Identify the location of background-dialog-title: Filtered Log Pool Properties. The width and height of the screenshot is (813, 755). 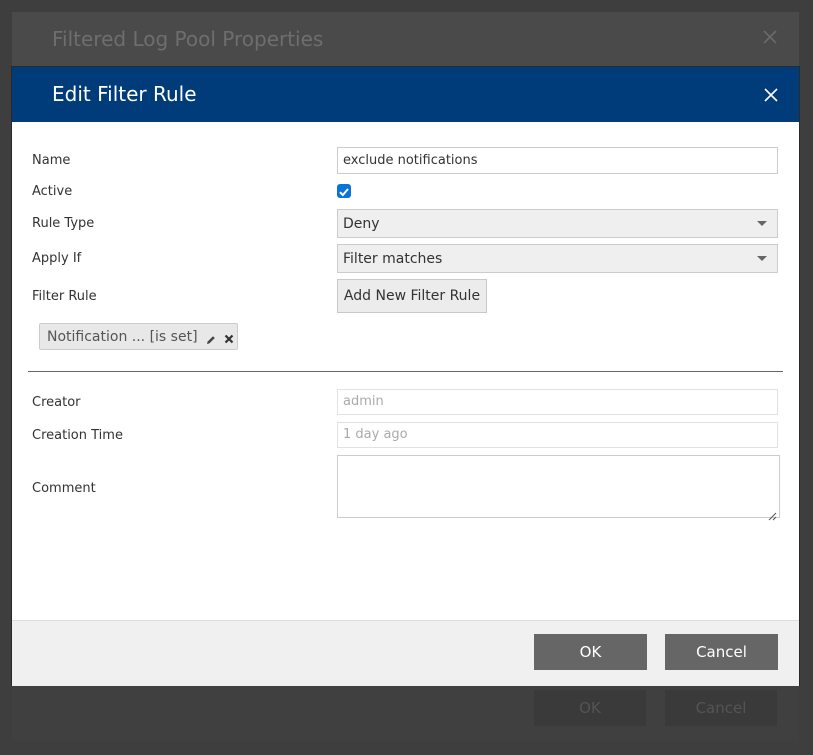
(188, 39).